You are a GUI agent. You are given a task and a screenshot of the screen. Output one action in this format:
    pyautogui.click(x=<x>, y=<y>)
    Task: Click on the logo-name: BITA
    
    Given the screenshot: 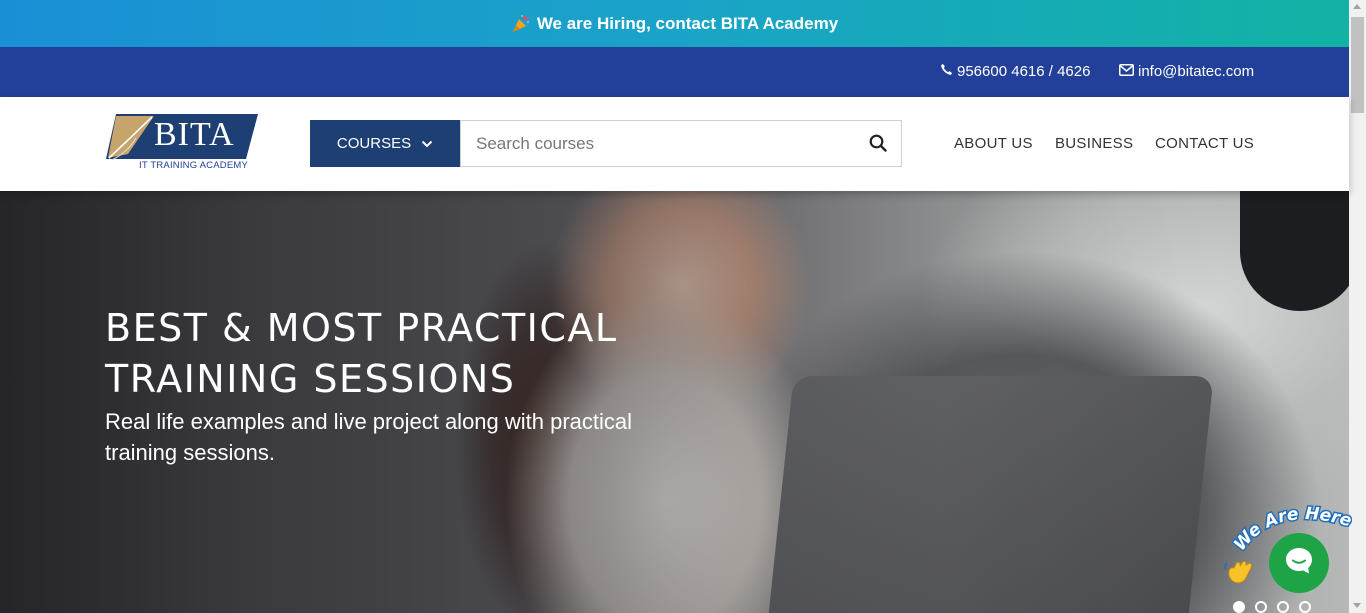 What is the action you would take?
    pyautogui.click(x=194, y=134)
    